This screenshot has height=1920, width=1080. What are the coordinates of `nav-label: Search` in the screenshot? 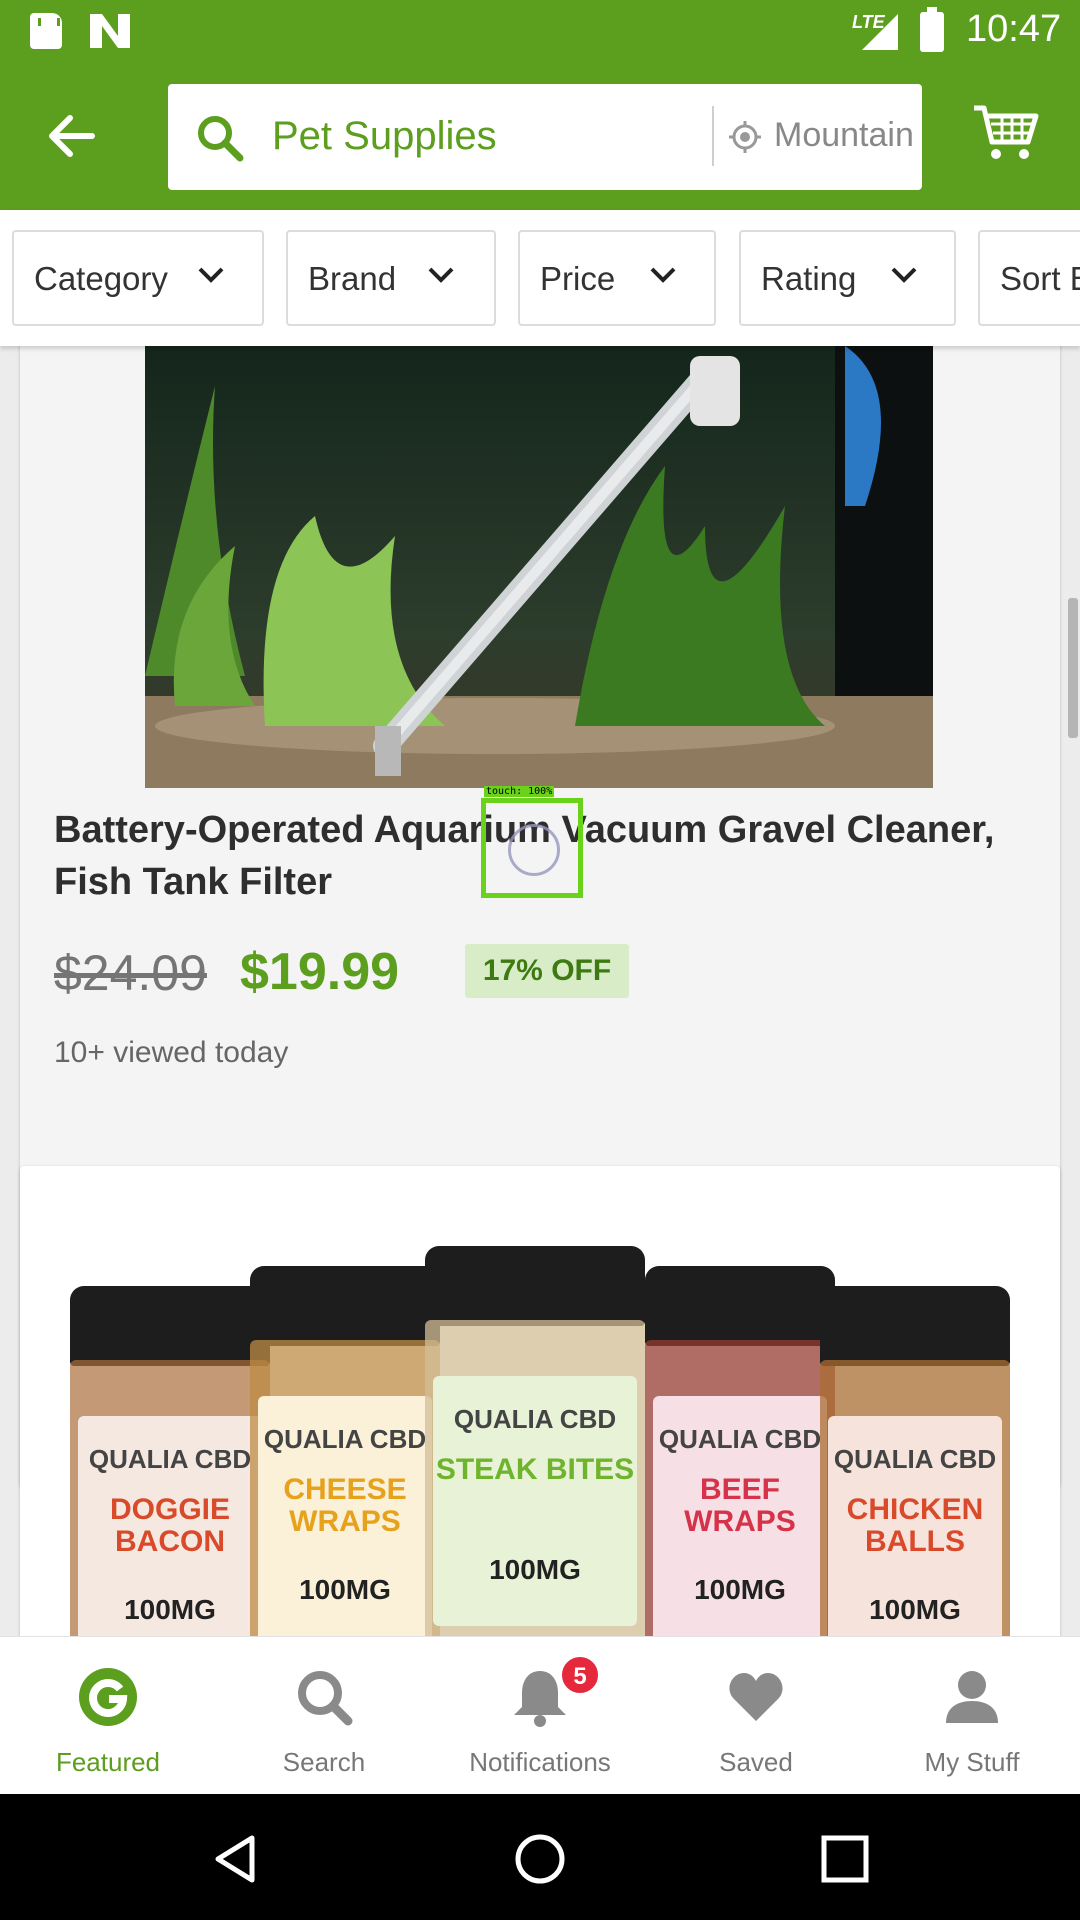 It's located at (324, 1762).